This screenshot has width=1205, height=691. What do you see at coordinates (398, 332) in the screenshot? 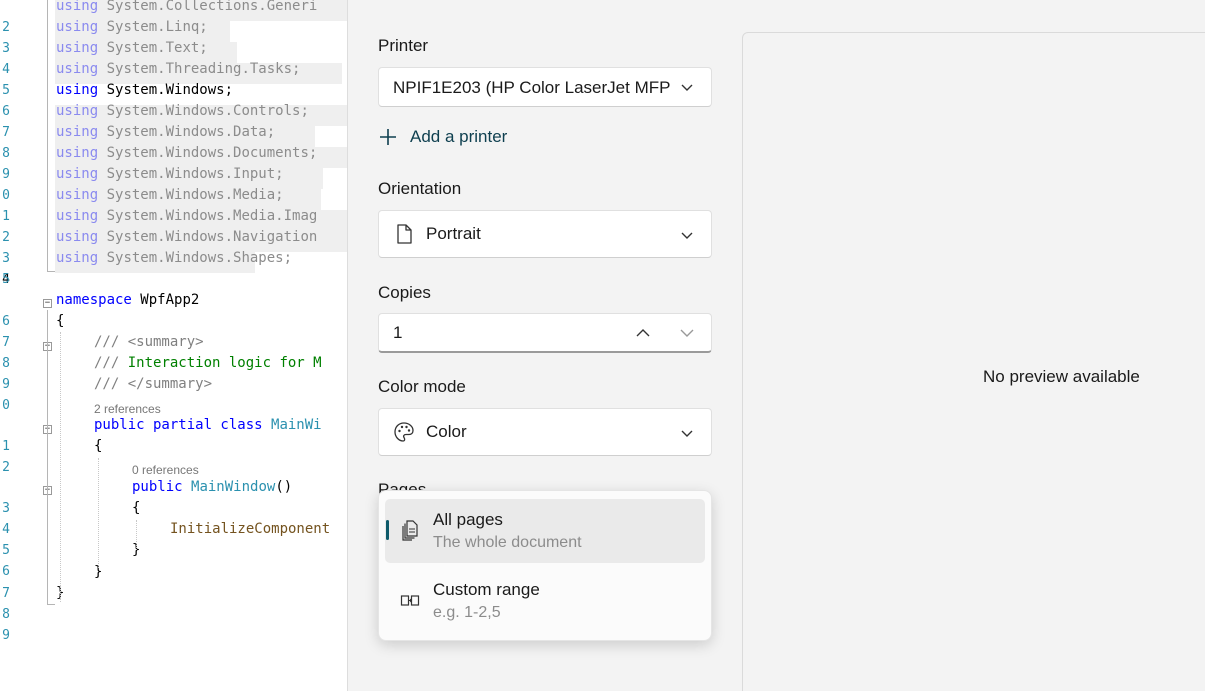
I see `copies-value: 1` at bounding box center [398, 332].